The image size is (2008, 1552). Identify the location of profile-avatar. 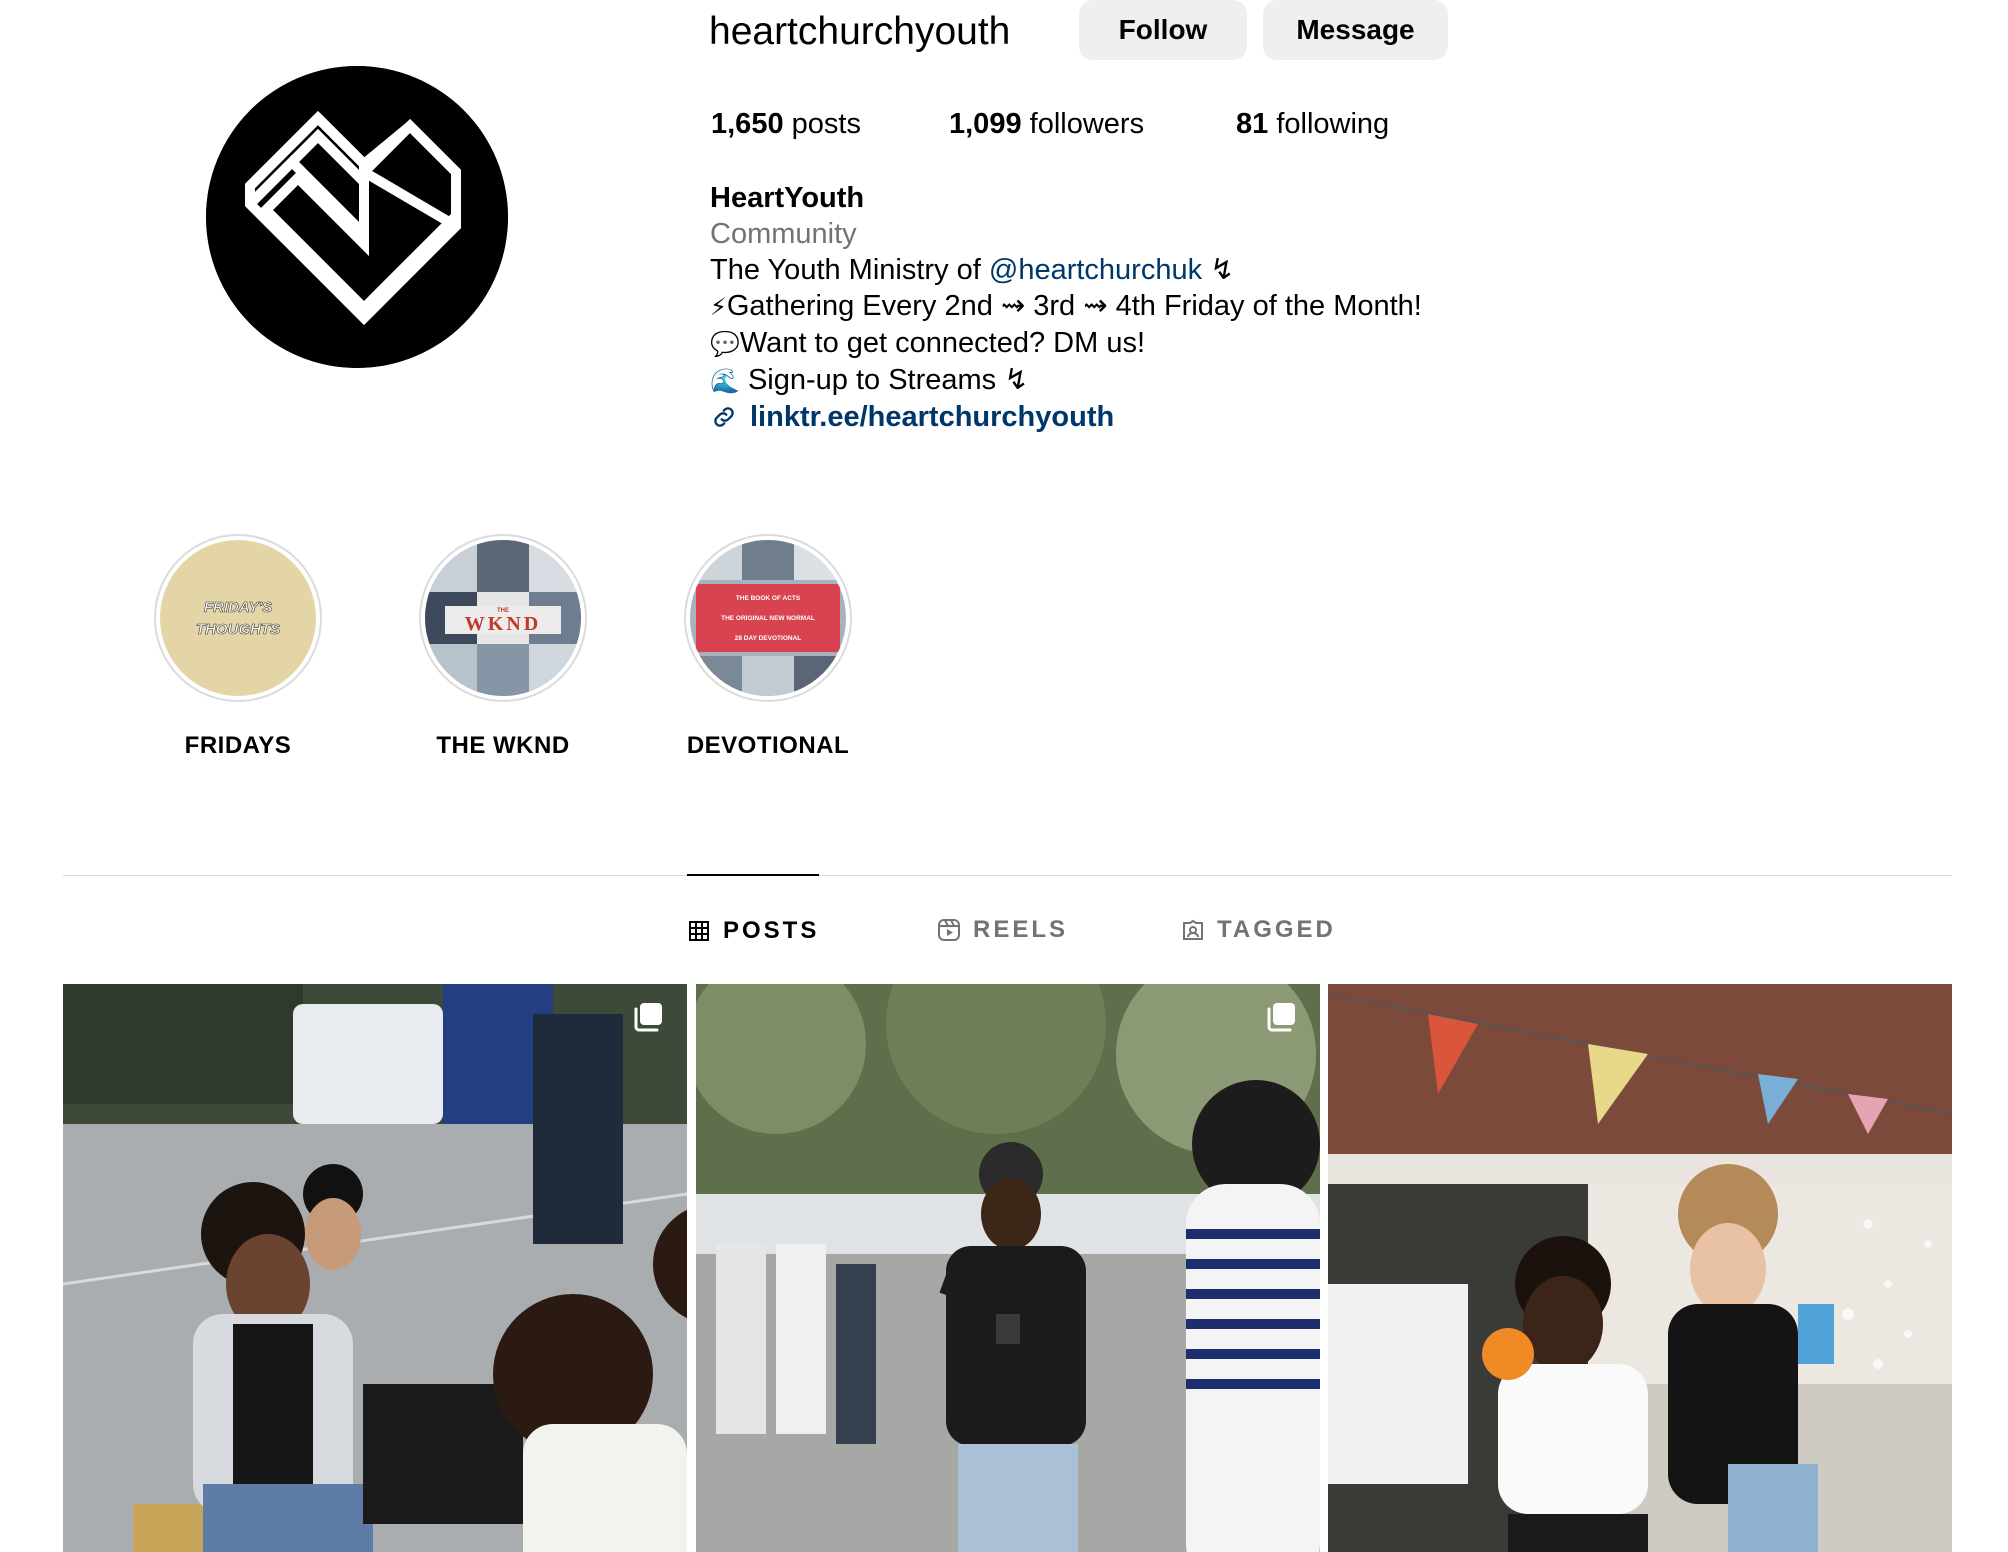
(357, 217).